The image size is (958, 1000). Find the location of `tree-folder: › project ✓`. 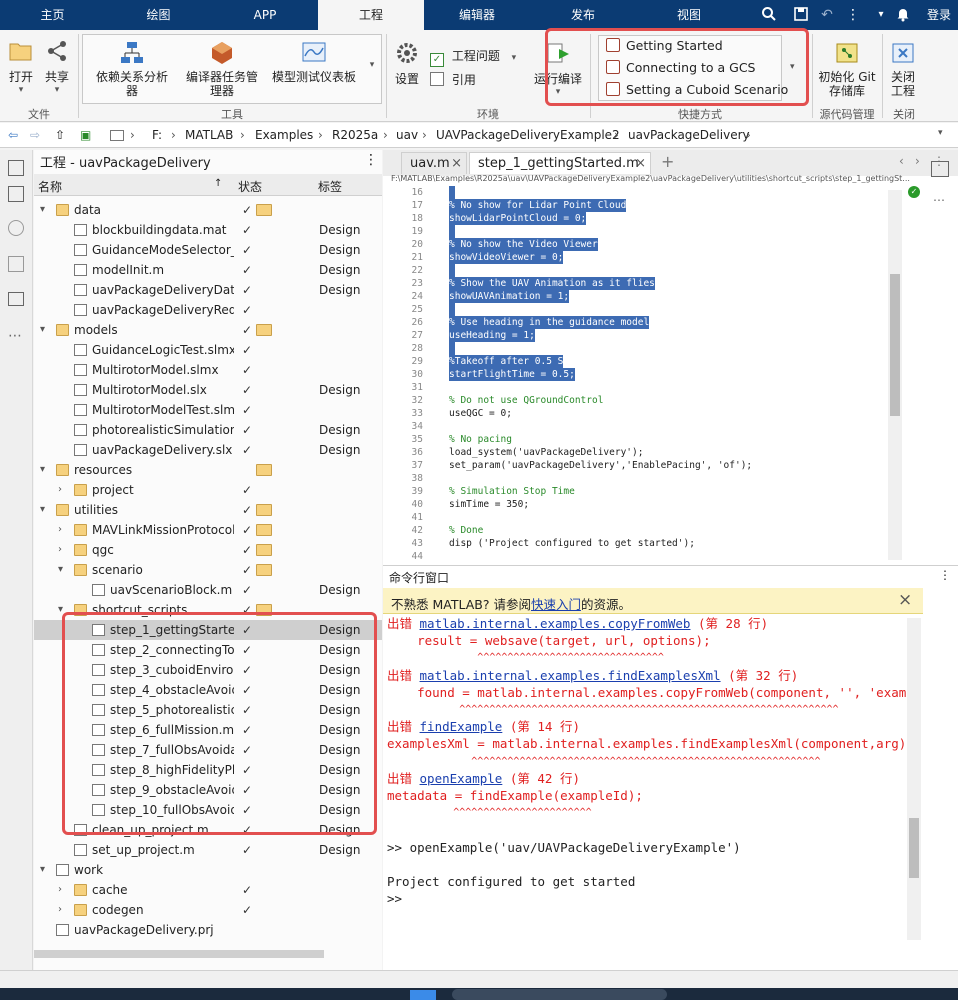

tree-folder: › project ✓ is located at coordinates (208, 490).